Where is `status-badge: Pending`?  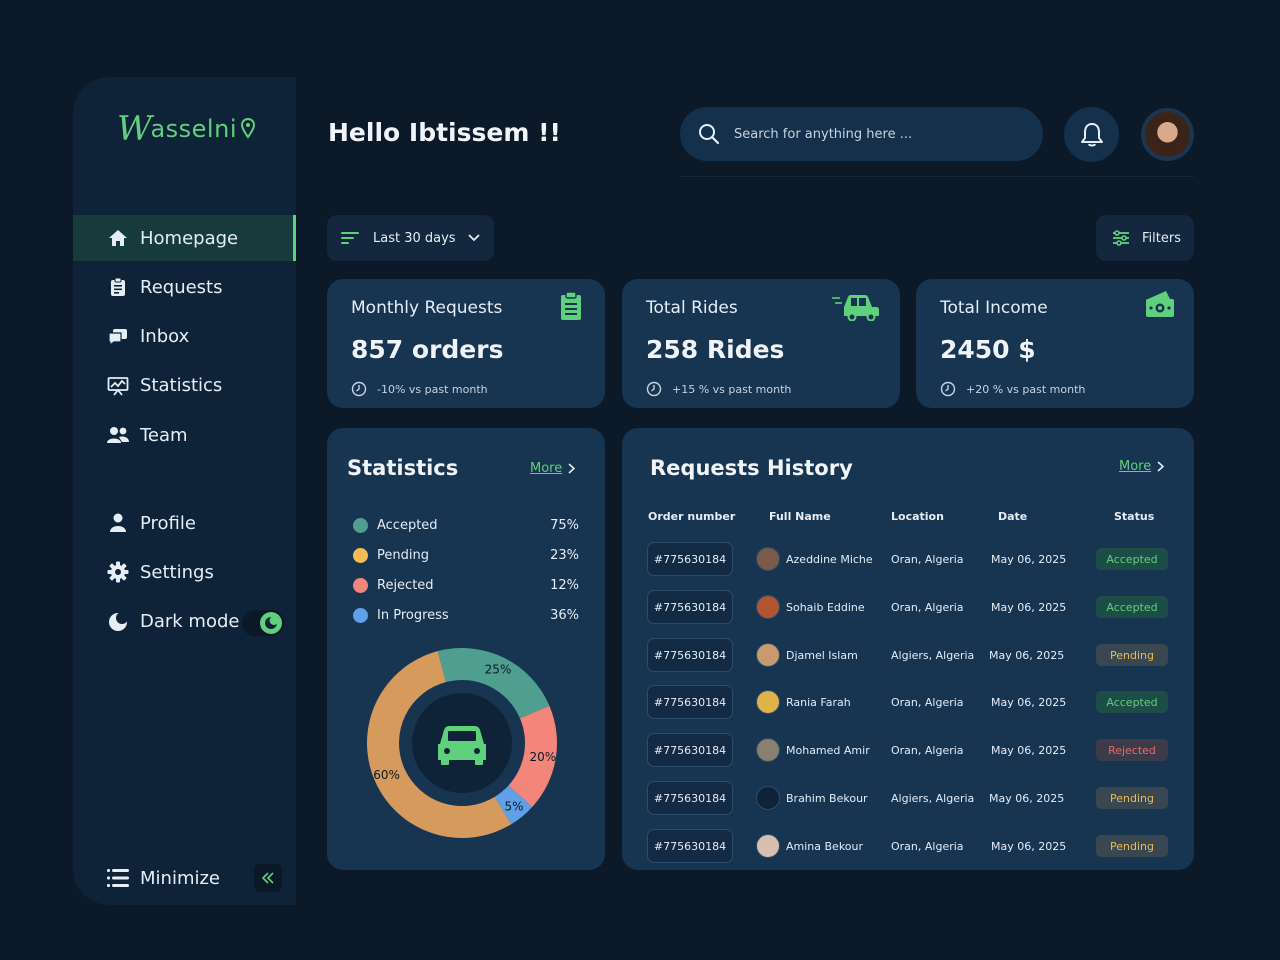 status-badge: Pending is located at coordinates (1132, 655).